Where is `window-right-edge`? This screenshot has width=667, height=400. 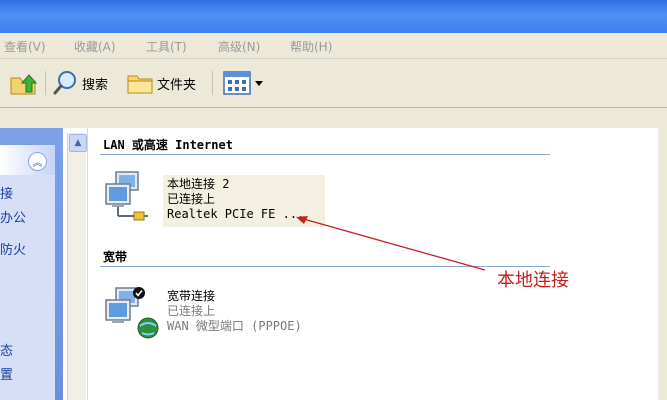
window-right-edge is located at coordinates (662, 254).